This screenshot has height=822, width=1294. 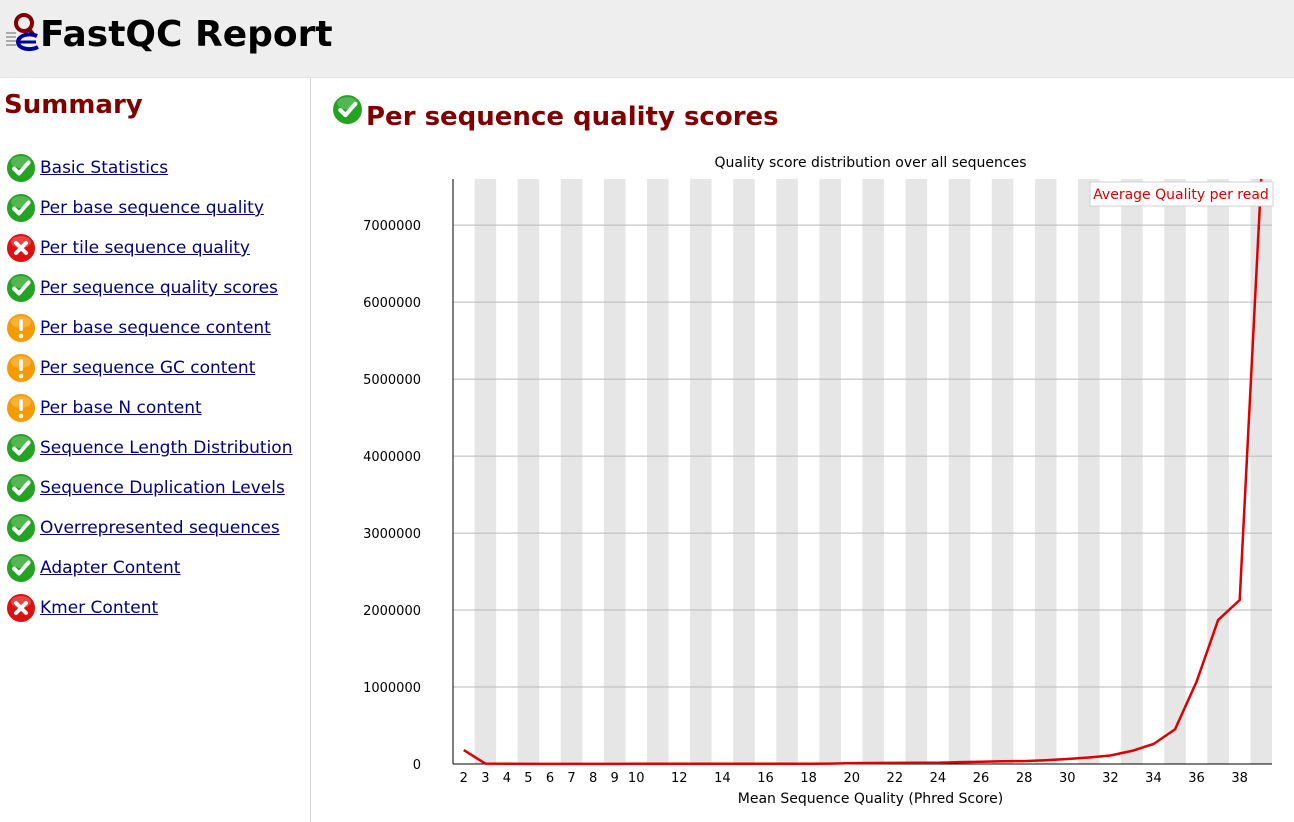 I want to click on y-tick-label: 6000000, so click(x=392, y=303).